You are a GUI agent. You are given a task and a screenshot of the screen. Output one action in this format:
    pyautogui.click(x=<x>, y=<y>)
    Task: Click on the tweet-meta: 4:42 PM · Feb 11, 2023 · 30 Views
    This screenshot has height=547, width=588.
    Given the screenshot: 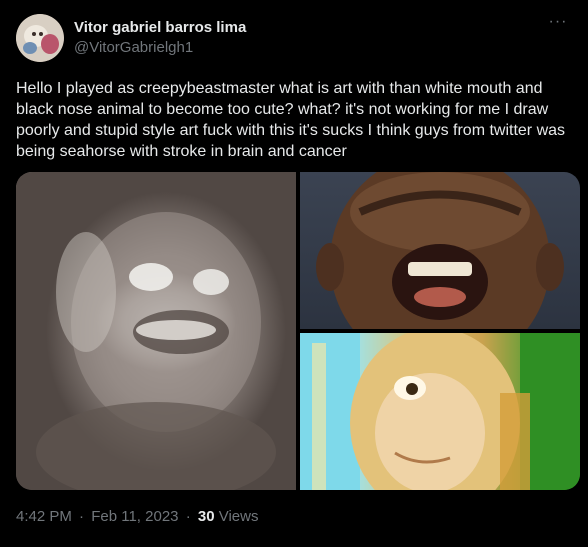 What is the action you would take?
    pyautogui.click(x=137, y=517)
    